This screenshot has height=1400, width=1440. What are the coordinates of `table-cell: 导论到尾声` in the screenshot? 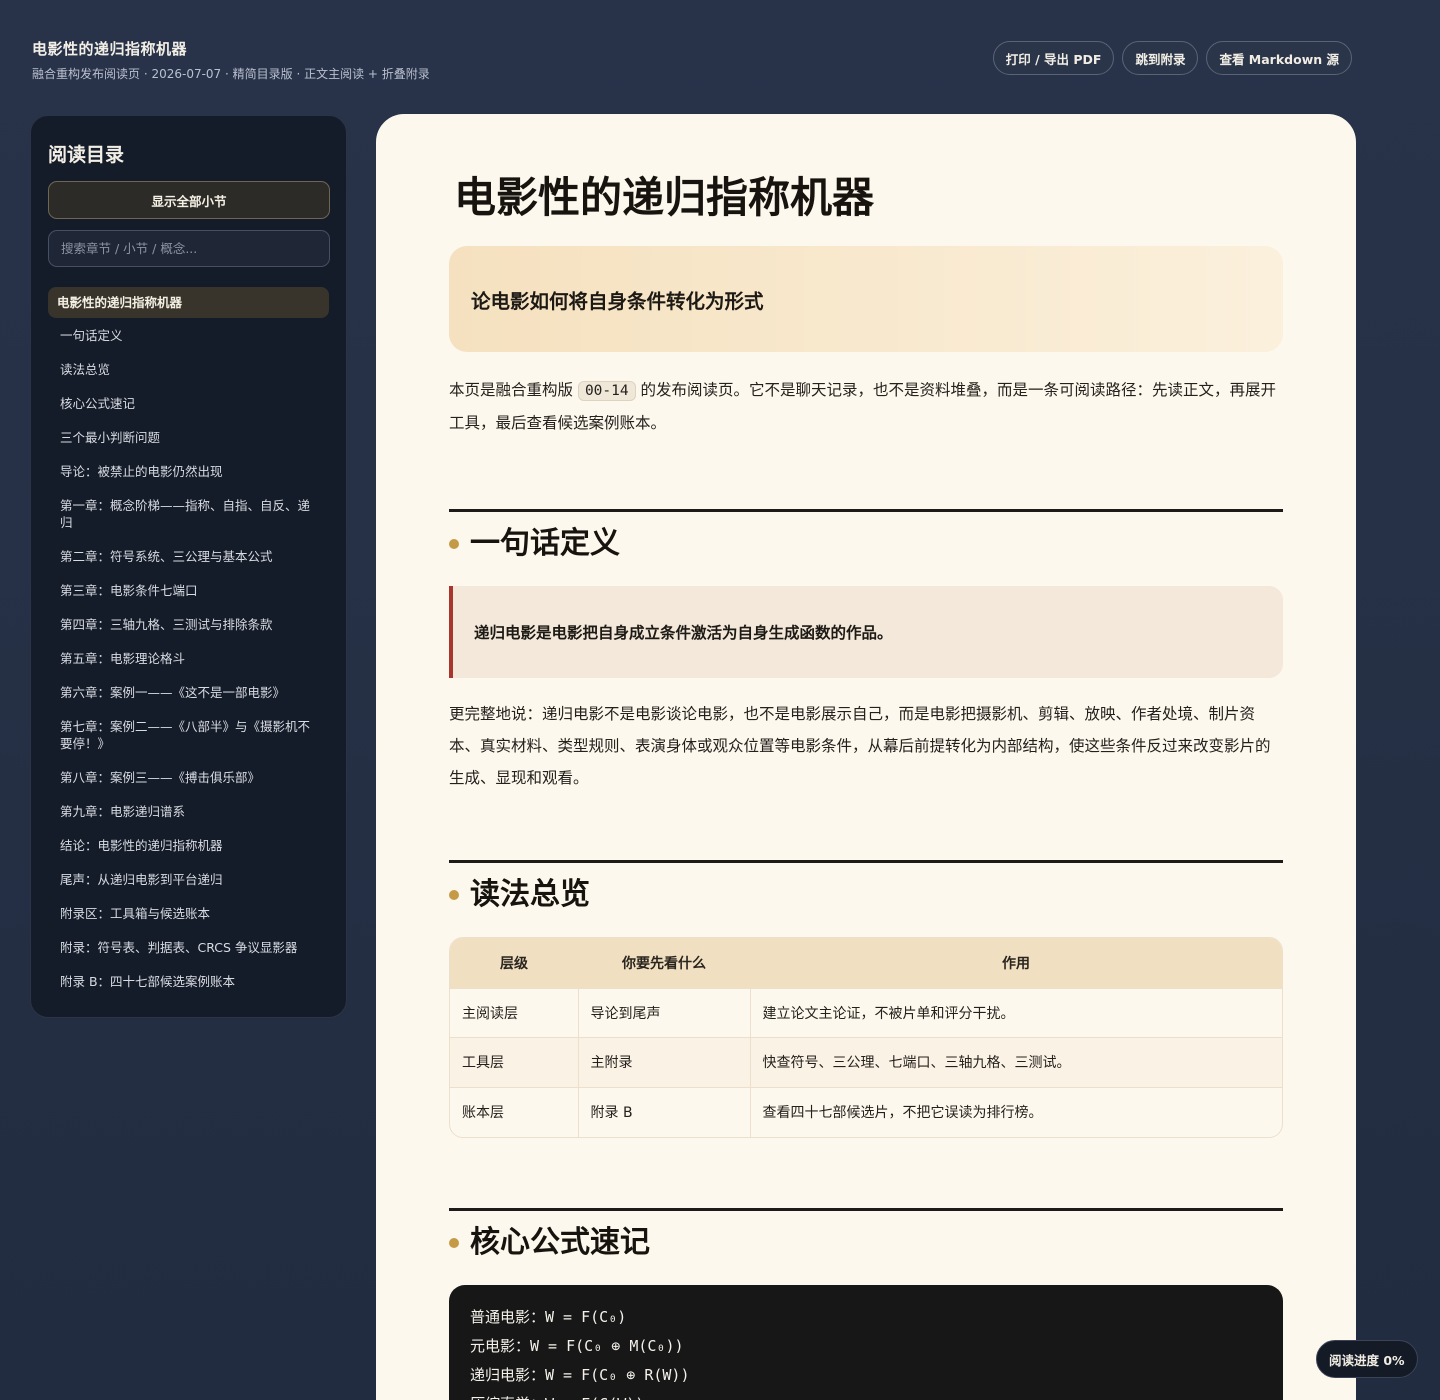 It's located at (663, 1012).